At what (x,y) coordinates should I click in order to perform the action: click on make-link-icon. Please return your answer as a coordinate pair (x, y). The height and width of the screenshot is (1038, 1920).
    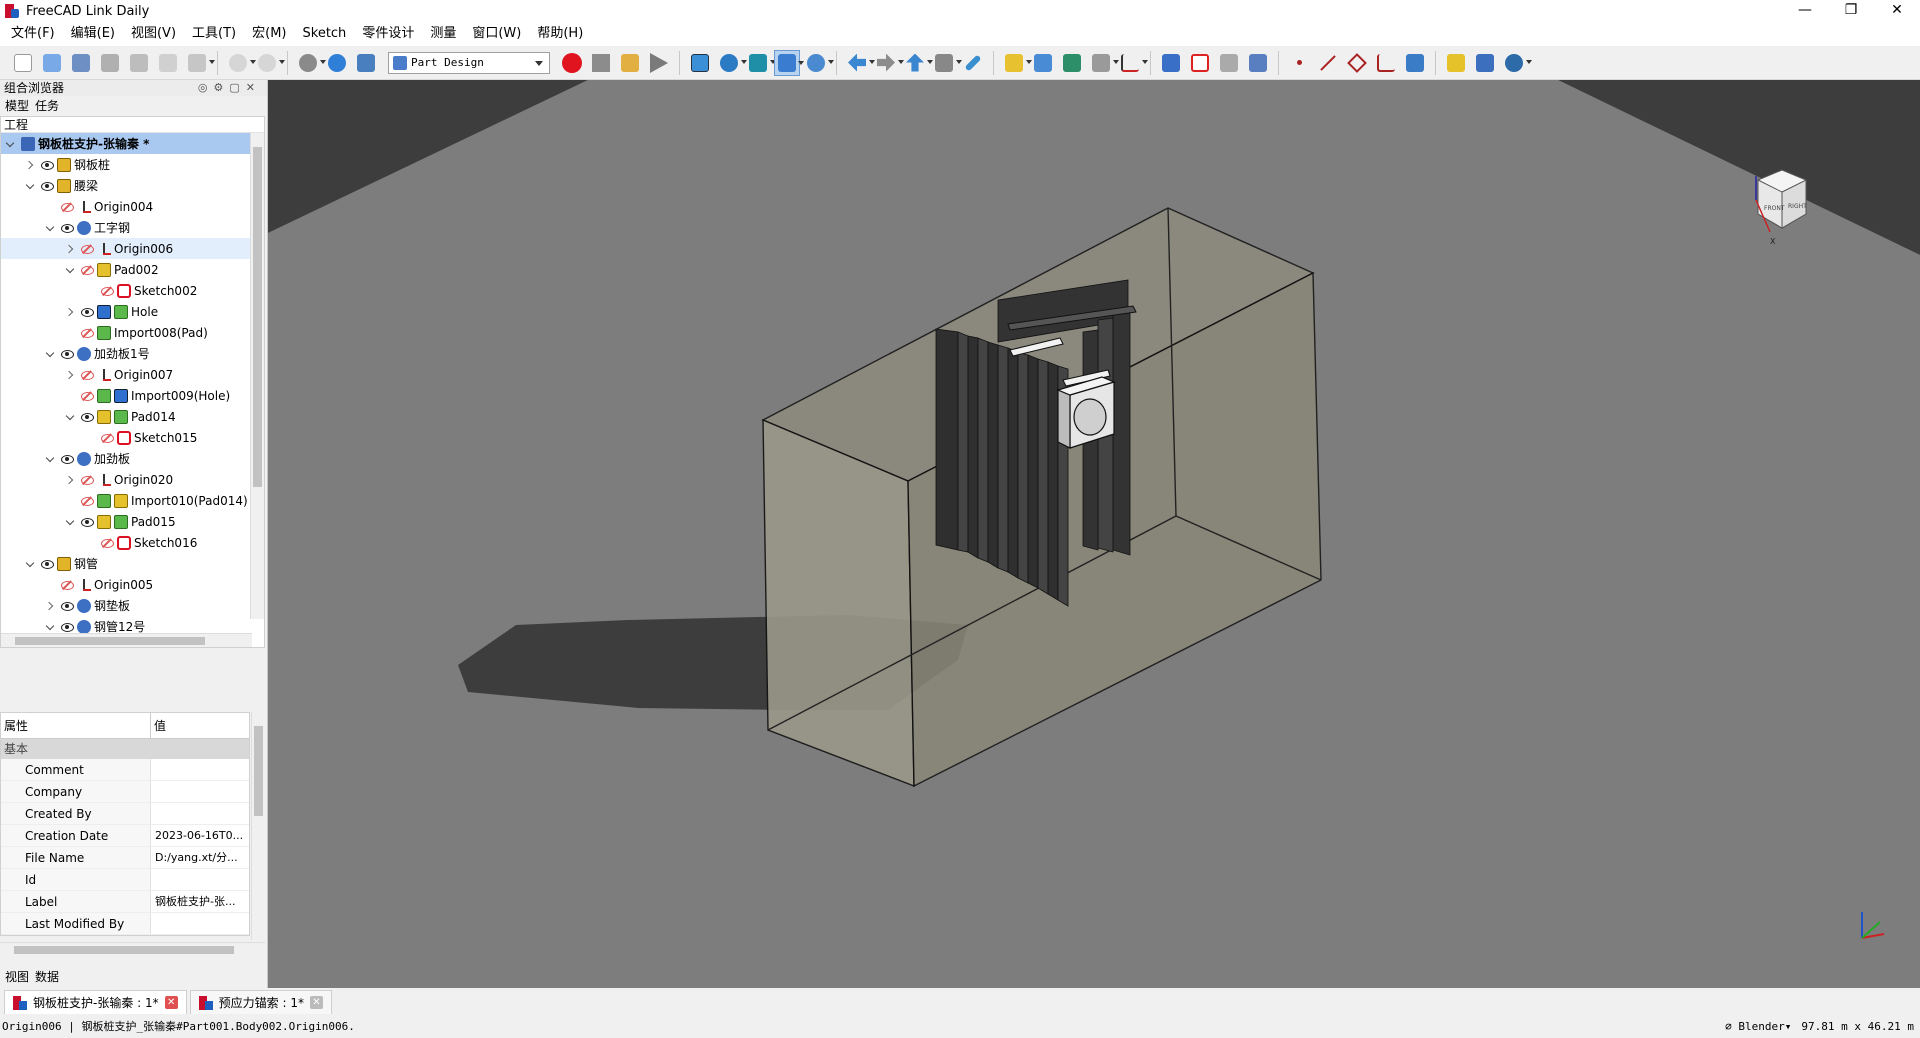
    Looking at the image, I should click on (1072, 63).